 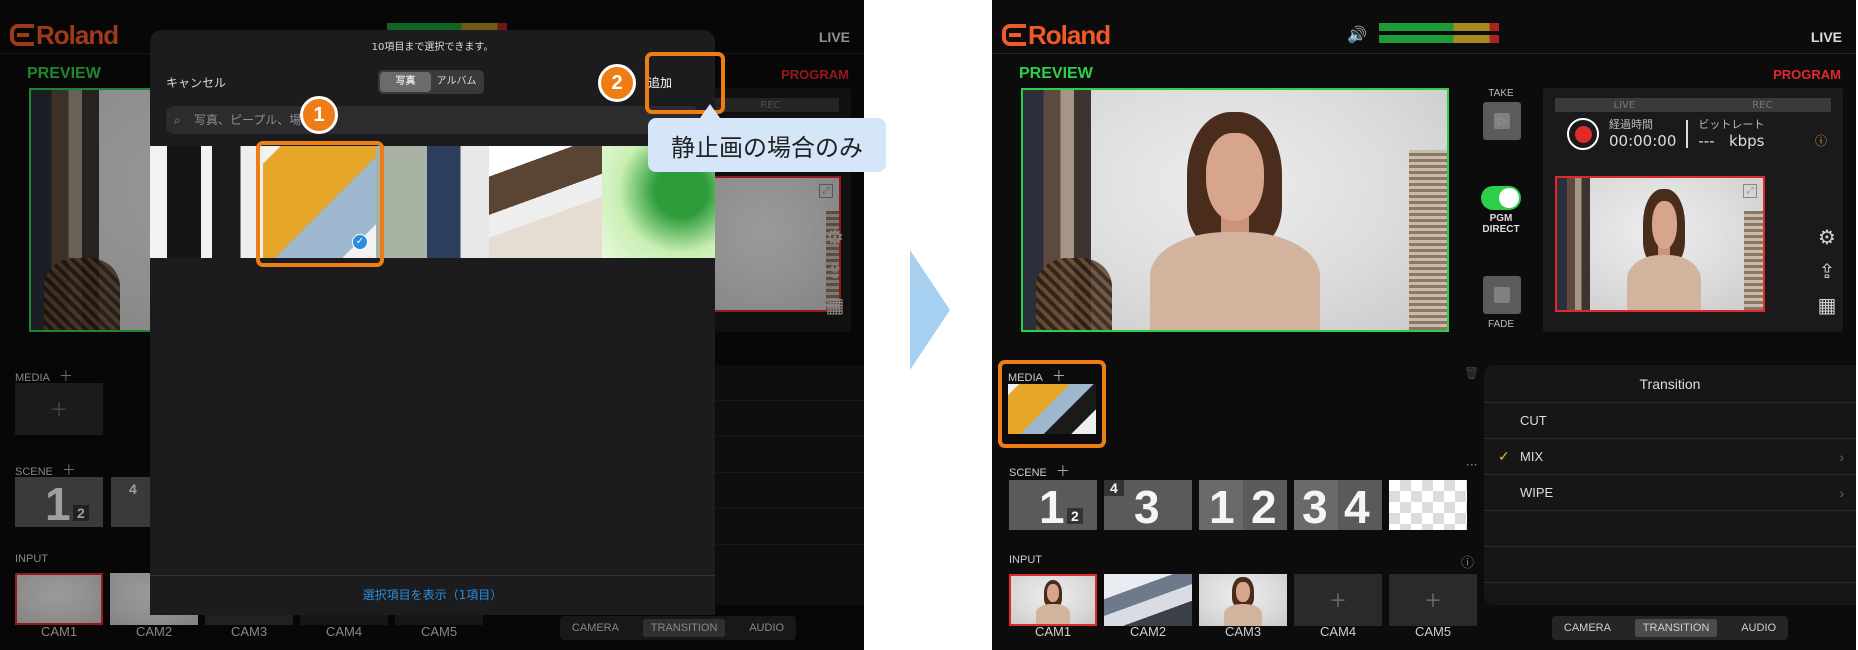 I want to click on share-icon: ⇪, so click(x=1827, y=271).